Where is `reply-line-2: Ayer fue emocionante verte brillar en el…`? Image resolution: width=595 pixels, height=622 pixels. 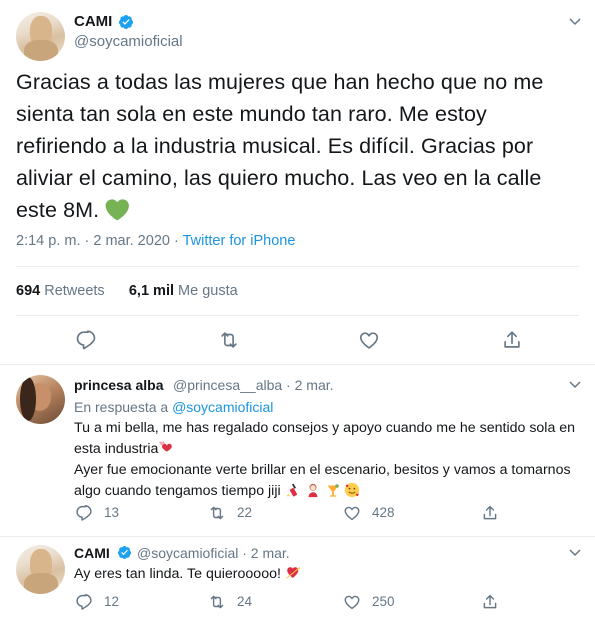 reply-line-2: Ayer fue emocionante verte brillar en el… is located at coordinates (322, 480).